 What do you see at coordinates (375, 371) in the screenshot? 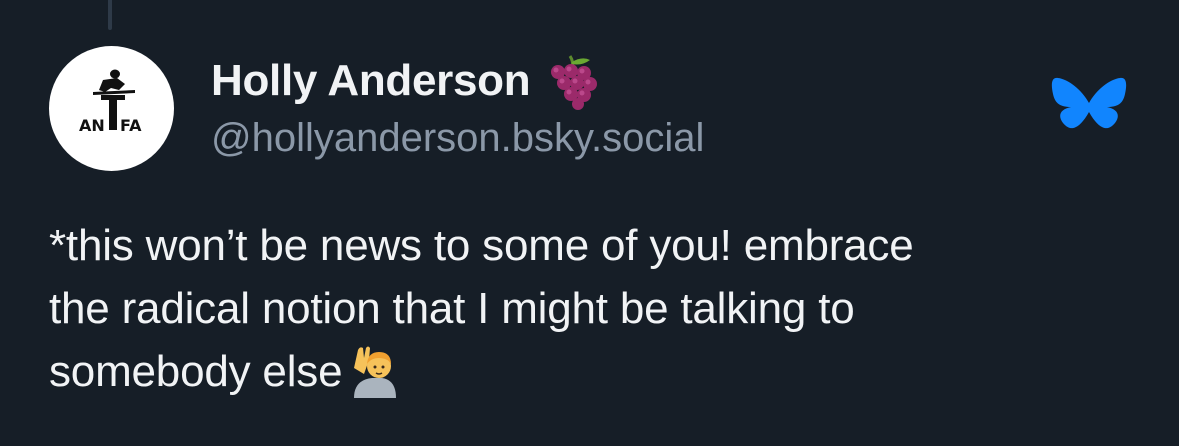
I see `person-raising-hand-icon` at bounding box center [375, 371].